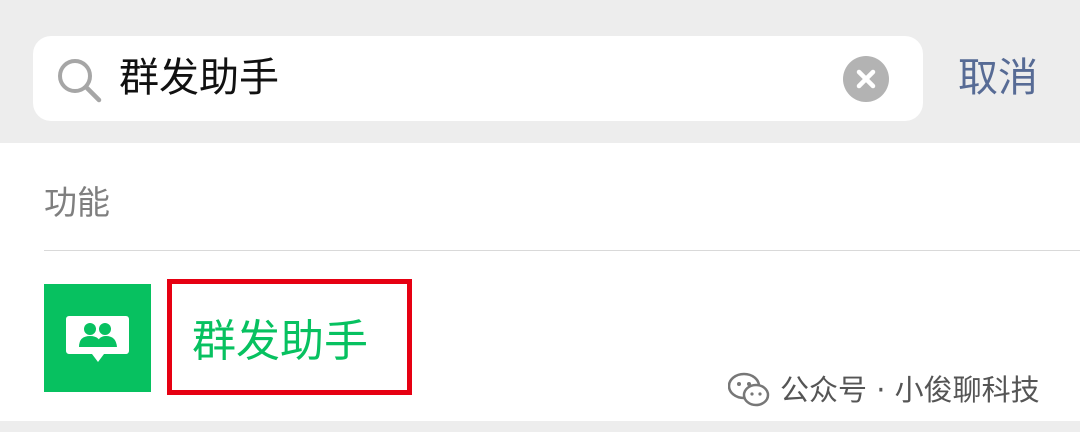 This screenshot has height=432, width=1080. What do you see at coordinates (749, 389) in the screenshot?
I see `wechat-icon` at bounding box center [749, 389].